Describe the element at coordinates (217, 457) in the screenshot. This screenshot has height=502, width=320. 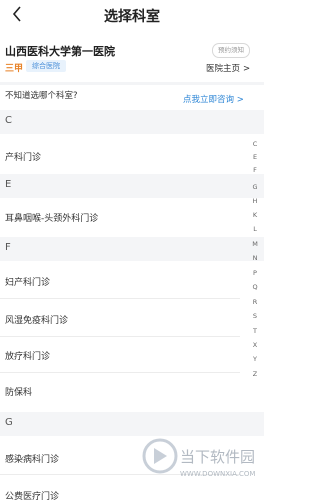
I see `watermark-text: 当下软件园` at that location.